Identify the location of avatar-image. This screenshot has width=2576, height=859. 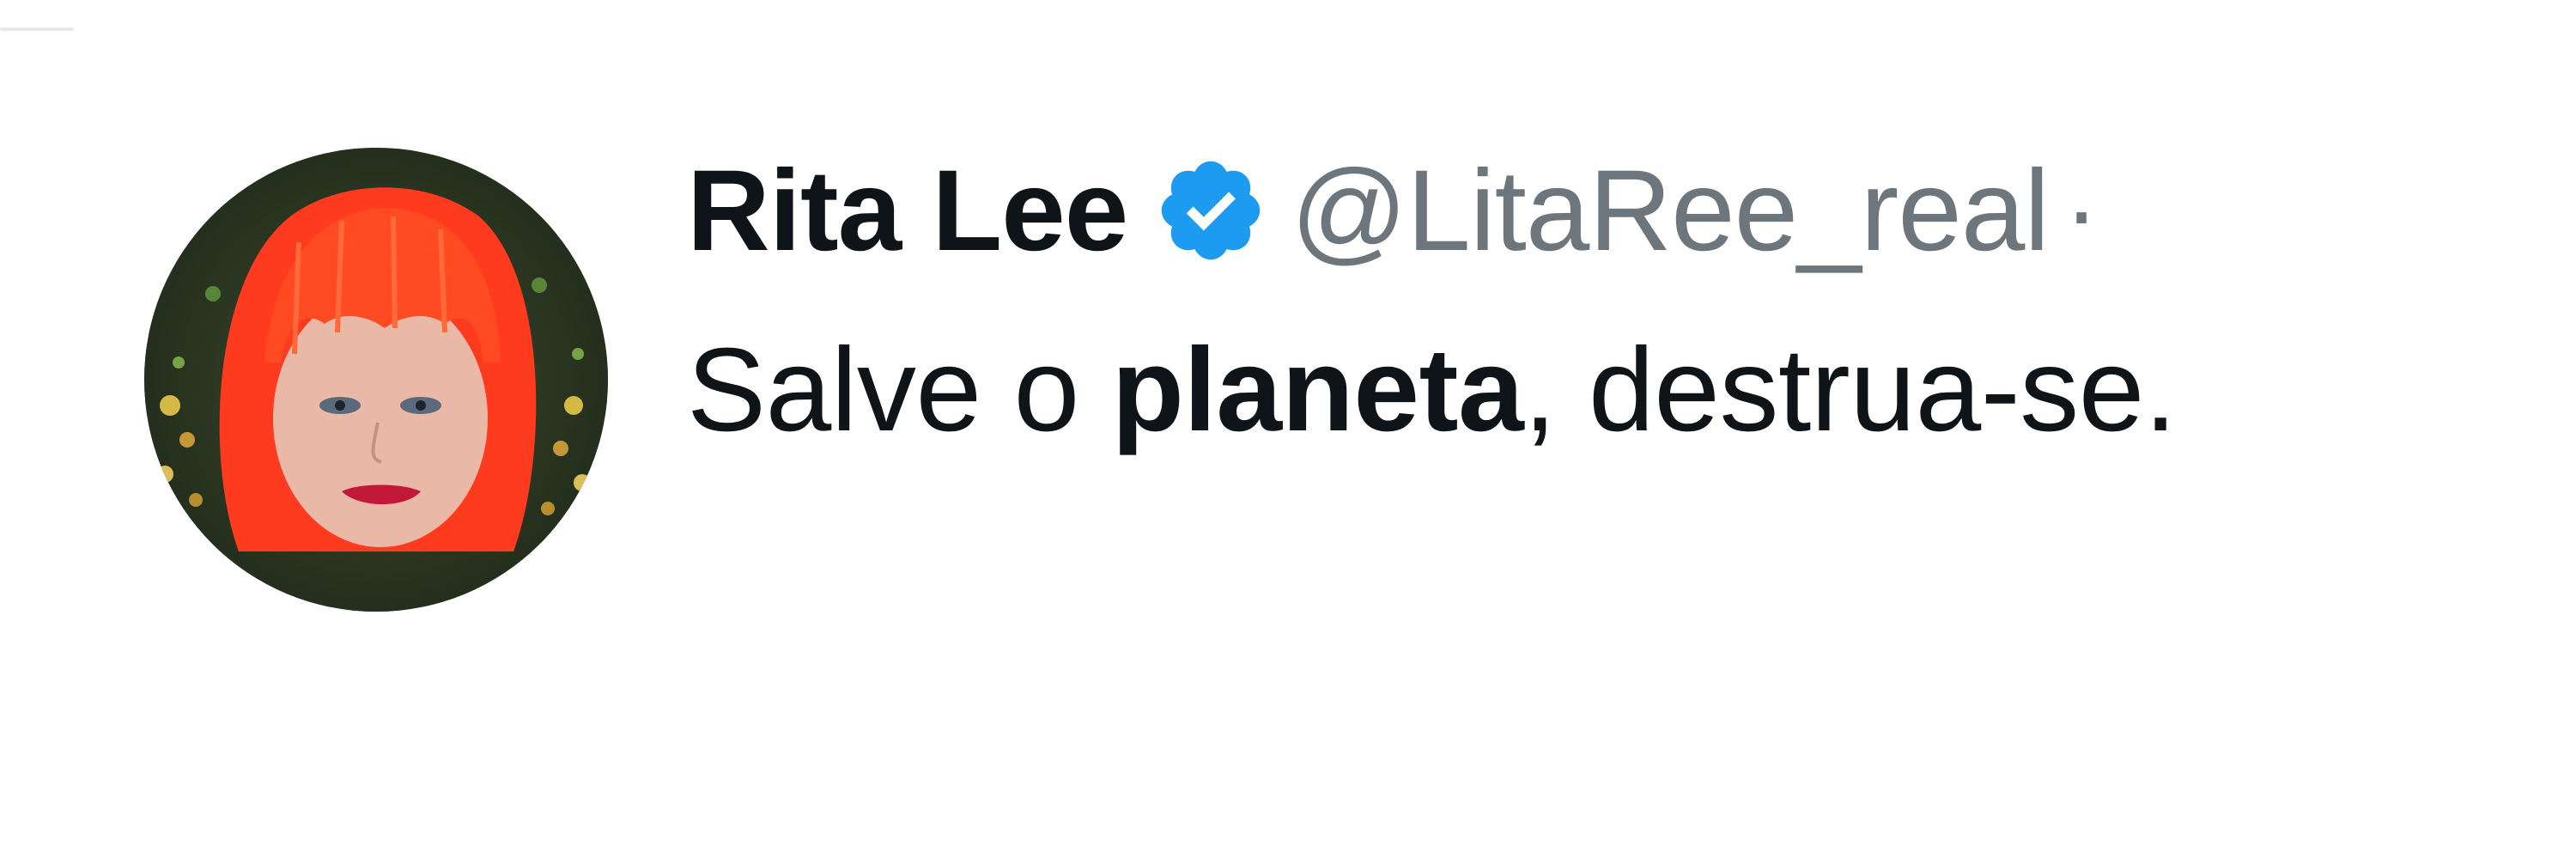
(376, 380).